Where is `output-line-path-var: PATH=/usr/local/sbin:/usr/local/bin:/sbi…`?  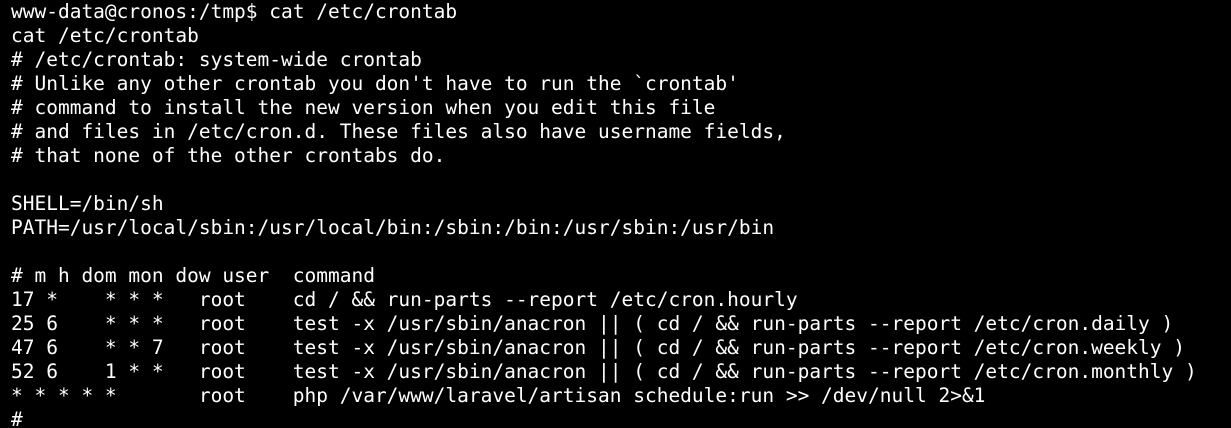 output-line-path-var: PATH=/usr/local/sbin:/usr/local/bin:/sbi… is located at coordinates (393, 227).